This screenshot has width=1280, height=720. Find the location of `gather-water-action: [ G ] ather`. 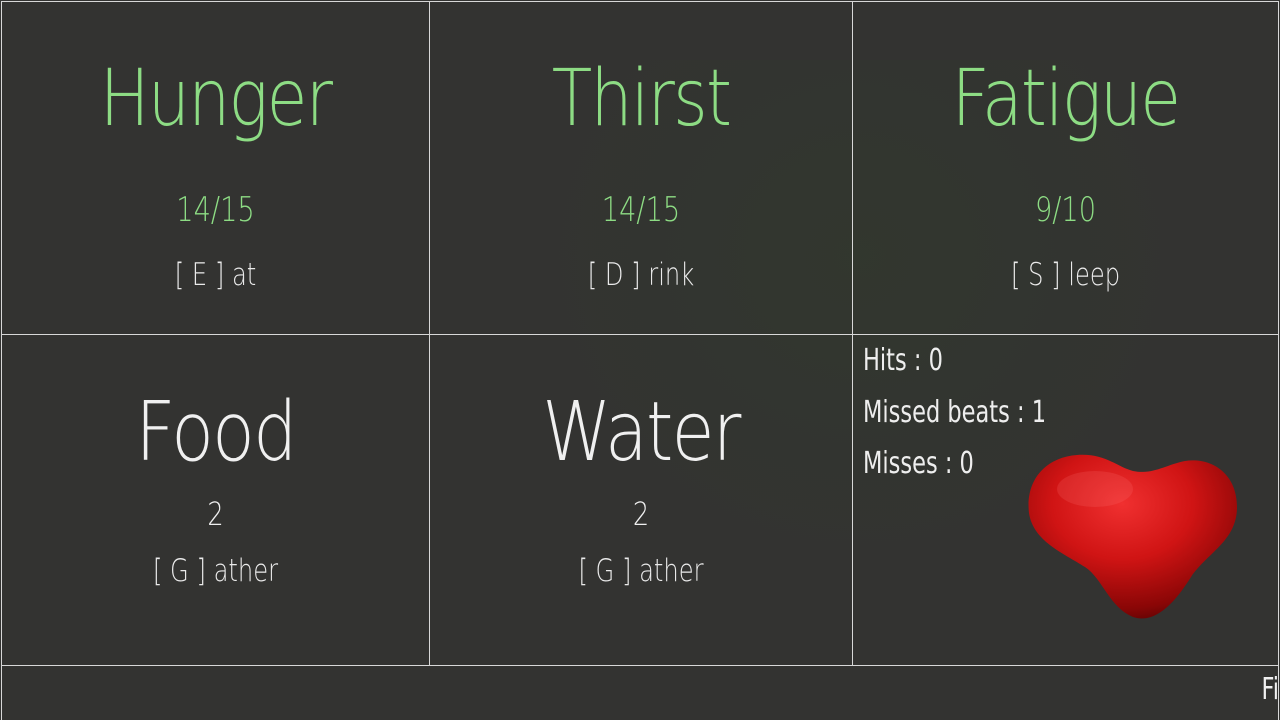

gather-water-action: [ G ] ather is located at coordinates (640, 571).